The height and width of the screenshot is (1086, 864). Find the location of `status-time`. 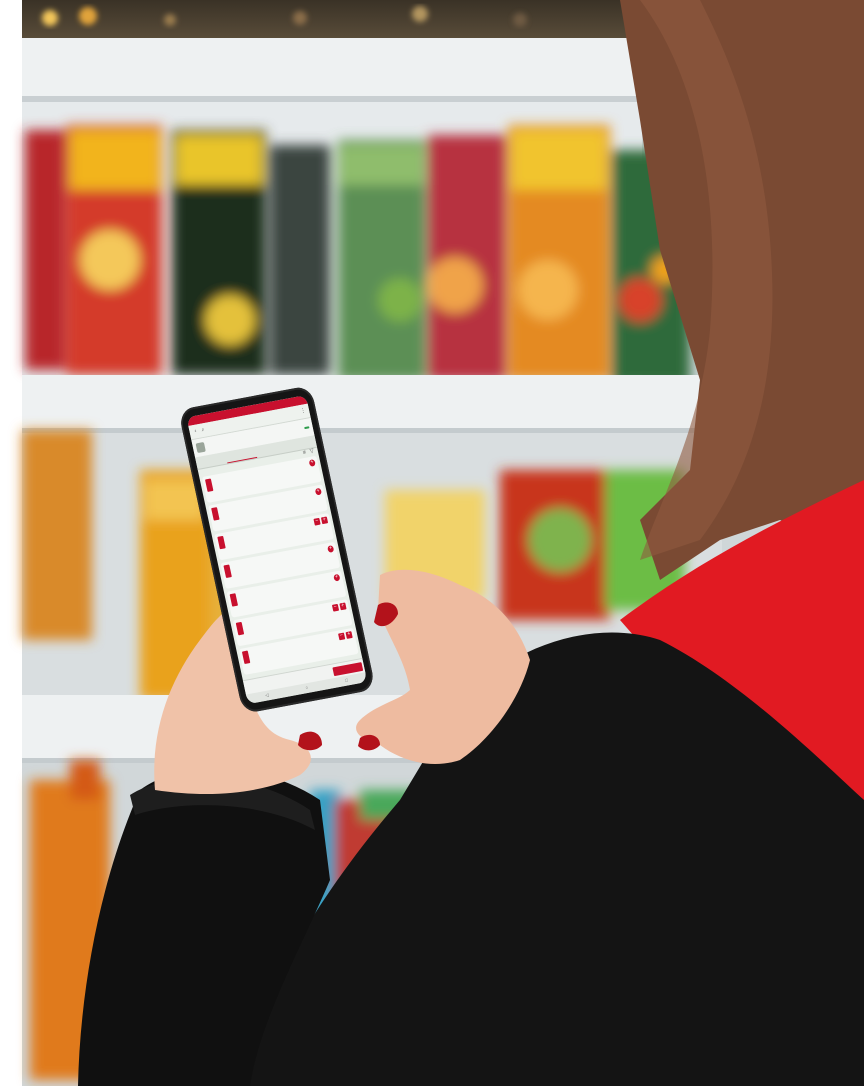

status-time is located at coordinates (192, 420).